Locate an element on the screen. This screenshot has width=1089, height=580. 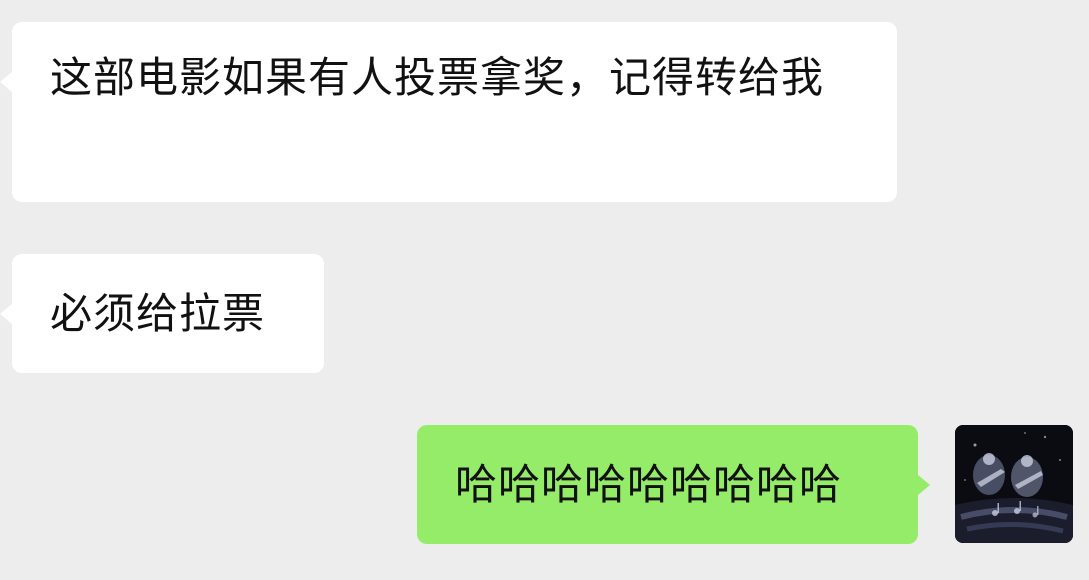
message-bubble-outgoing: 哈哈哈哈哈哈哈哈哈 is located at coordinates (673, 484).